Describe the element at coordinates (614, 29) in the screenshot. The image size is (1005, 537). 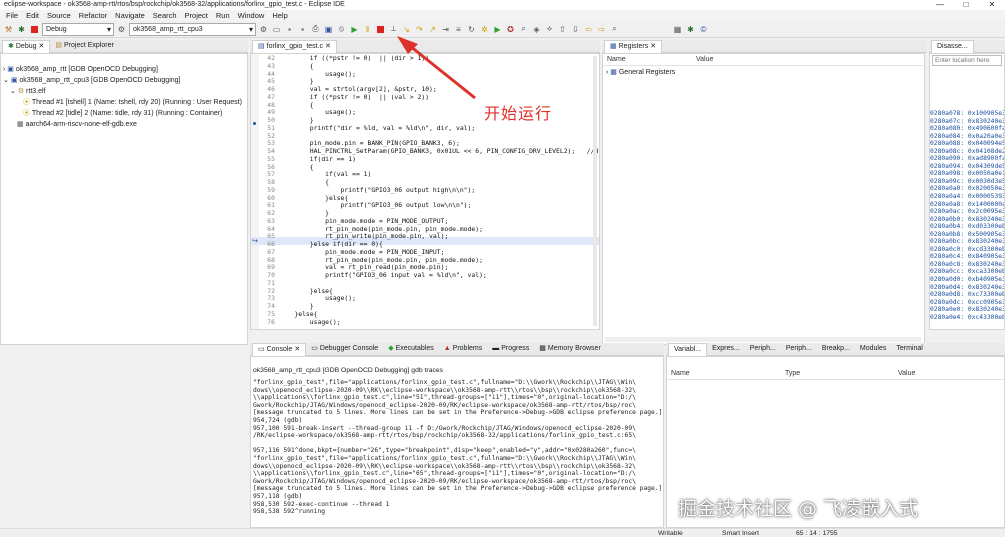
I see `search-toolbar-icon: ⌕` at that location.